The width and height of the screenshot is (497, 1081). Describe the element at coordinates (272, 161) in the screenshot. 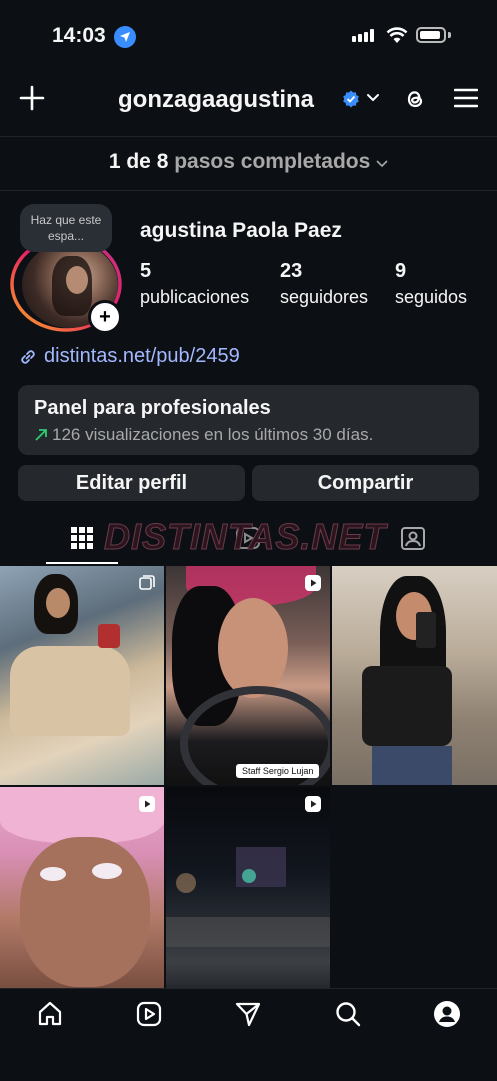

I see `steps-label: pasos completados` at that location.